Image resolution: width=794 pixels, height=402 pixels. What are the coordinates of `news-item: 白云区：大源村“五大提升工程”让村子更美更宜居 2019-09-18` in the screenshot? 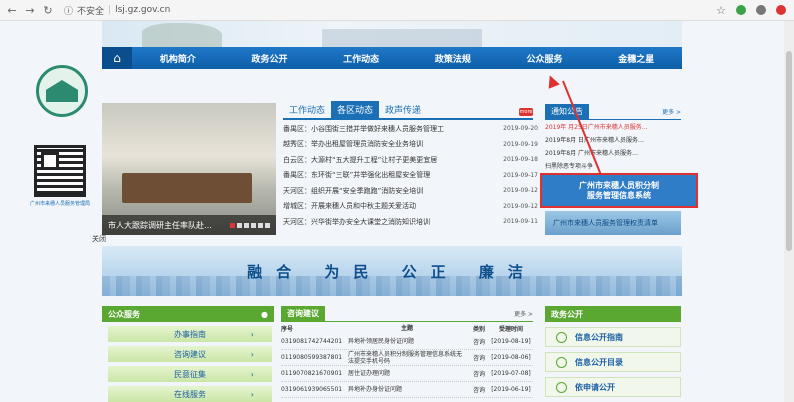 It's located at (410, 160).